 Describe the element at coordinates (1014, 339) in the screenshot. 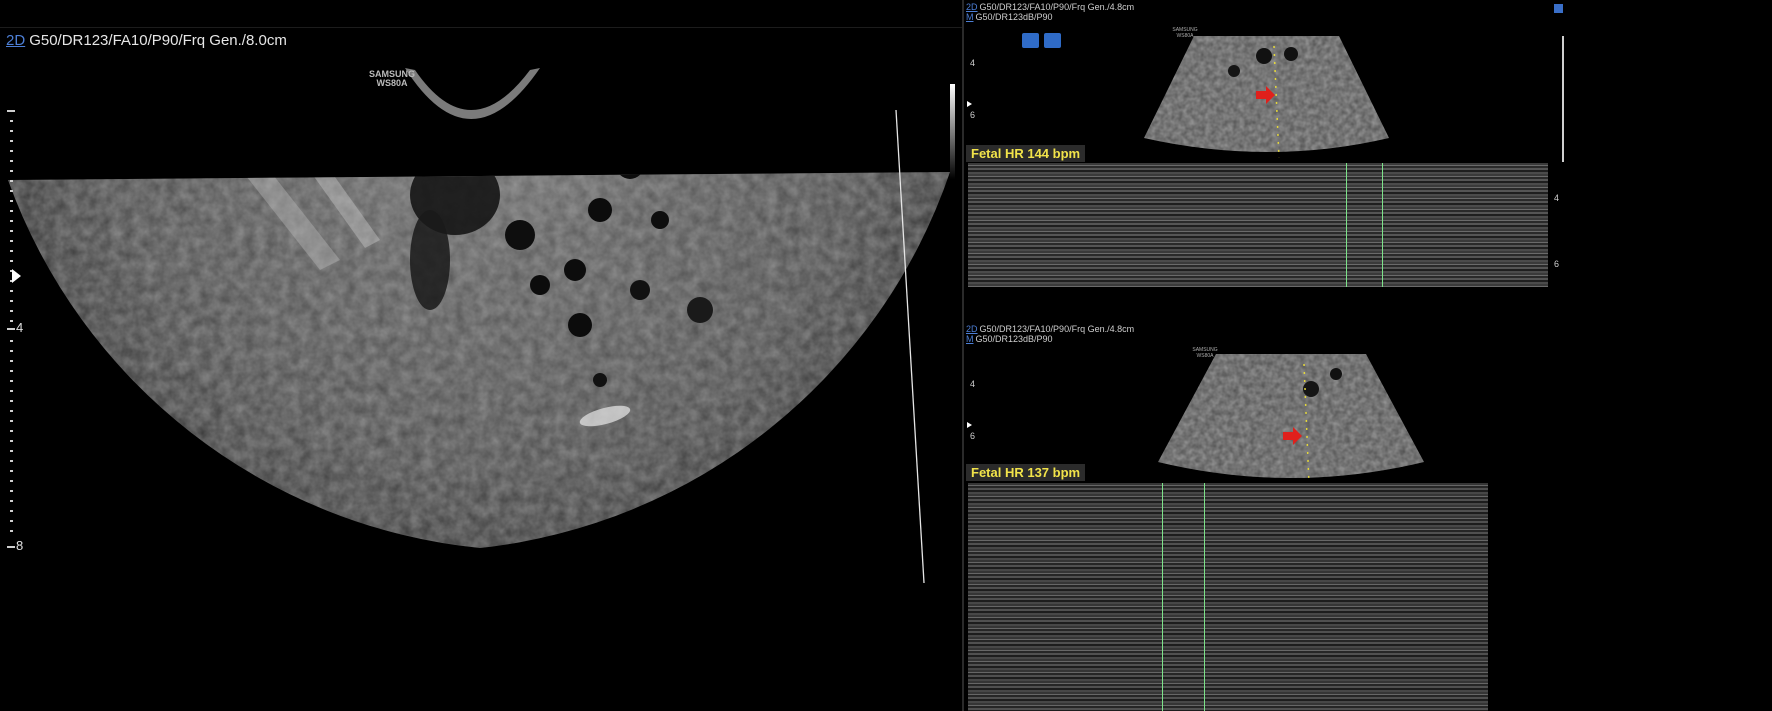

I see `panel-bottom-mparams: G50/DR123dB/P90` at that location.